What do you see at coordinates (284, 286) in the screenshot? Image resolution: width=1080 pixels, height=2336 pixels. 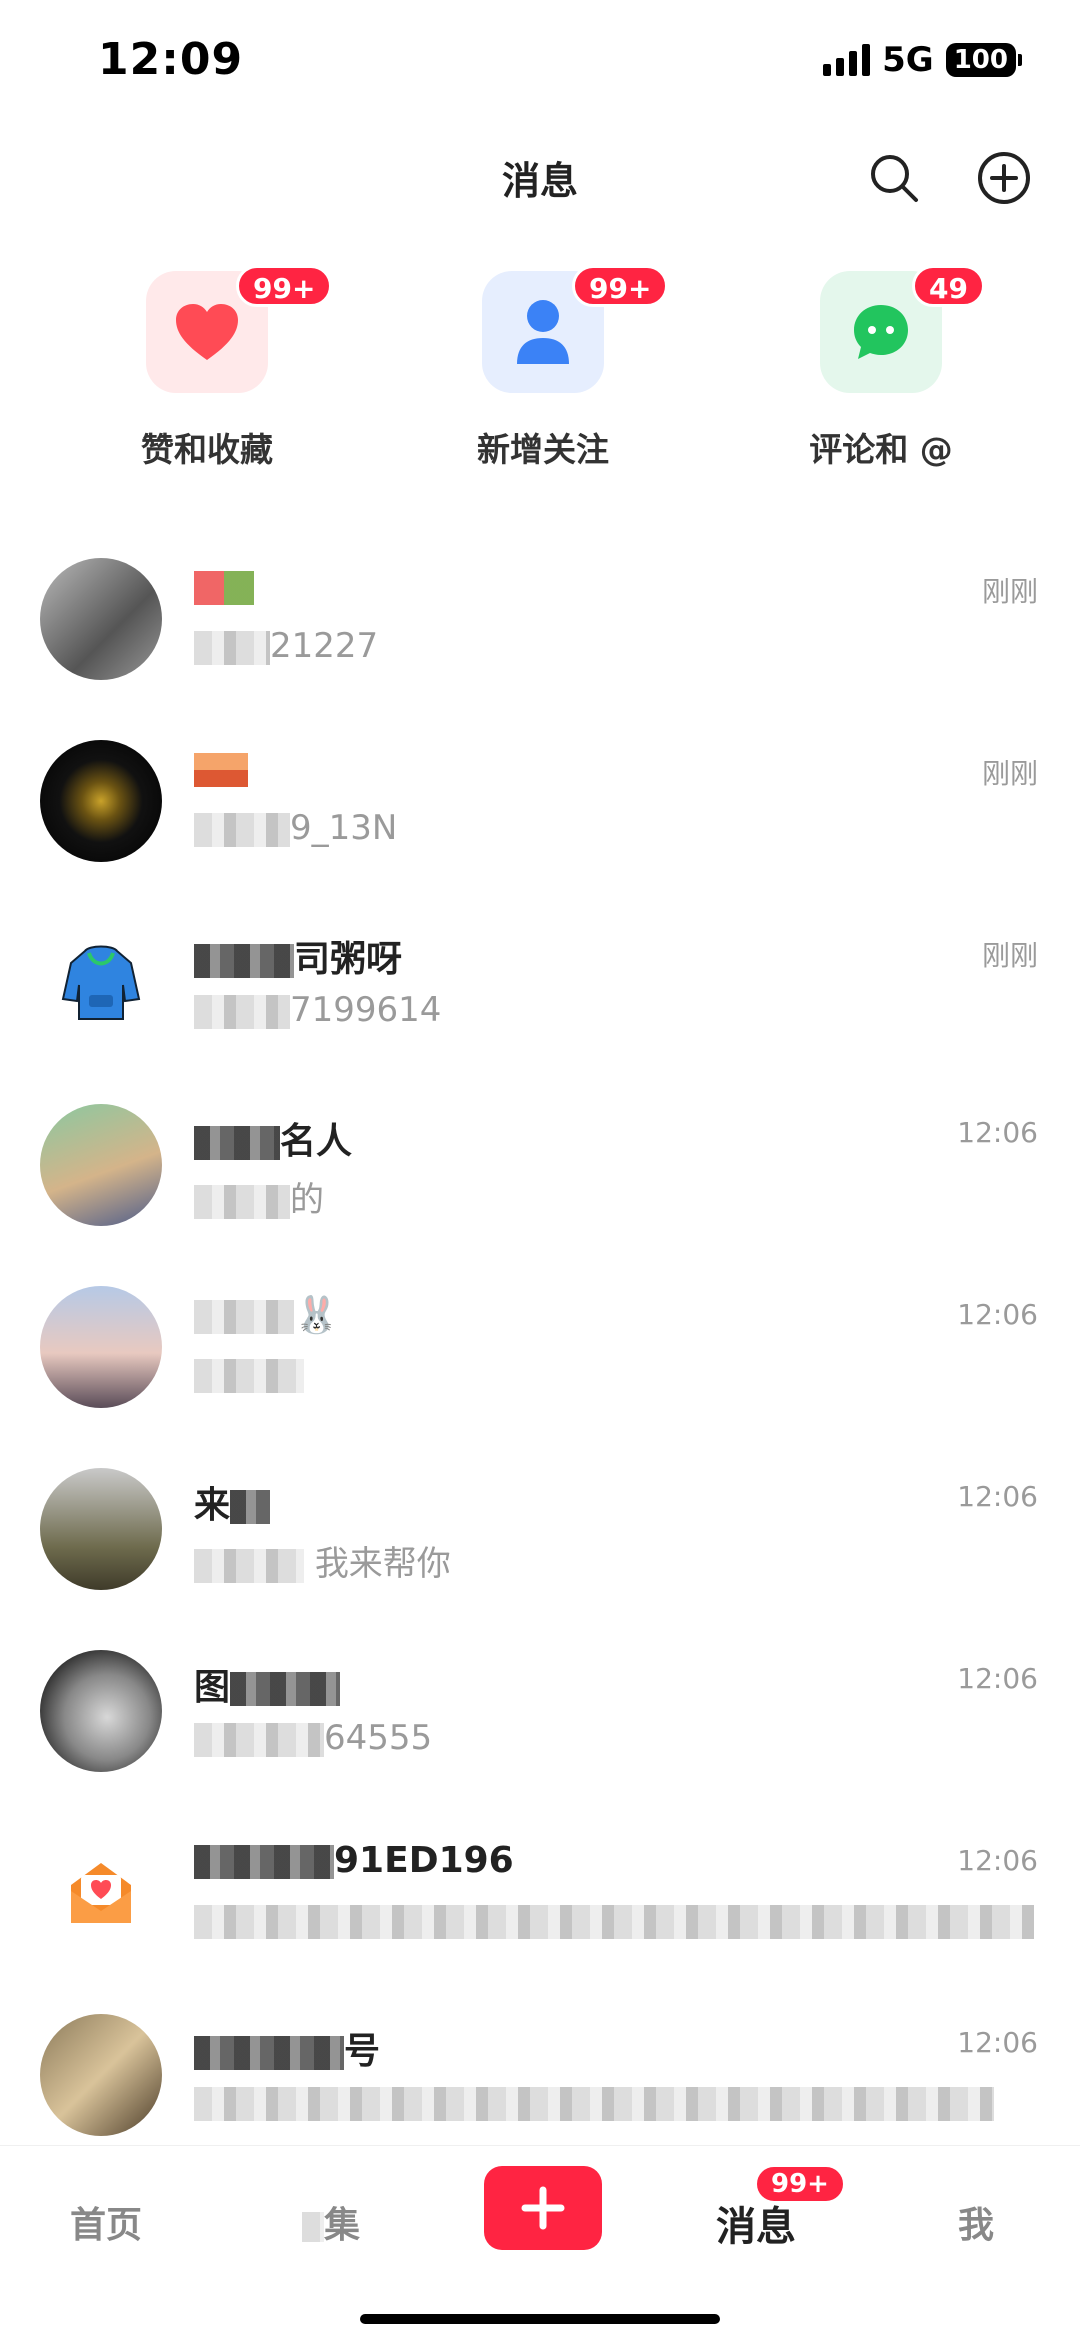 I see `badge-likes: 99+` at bounding box center [284, 286].